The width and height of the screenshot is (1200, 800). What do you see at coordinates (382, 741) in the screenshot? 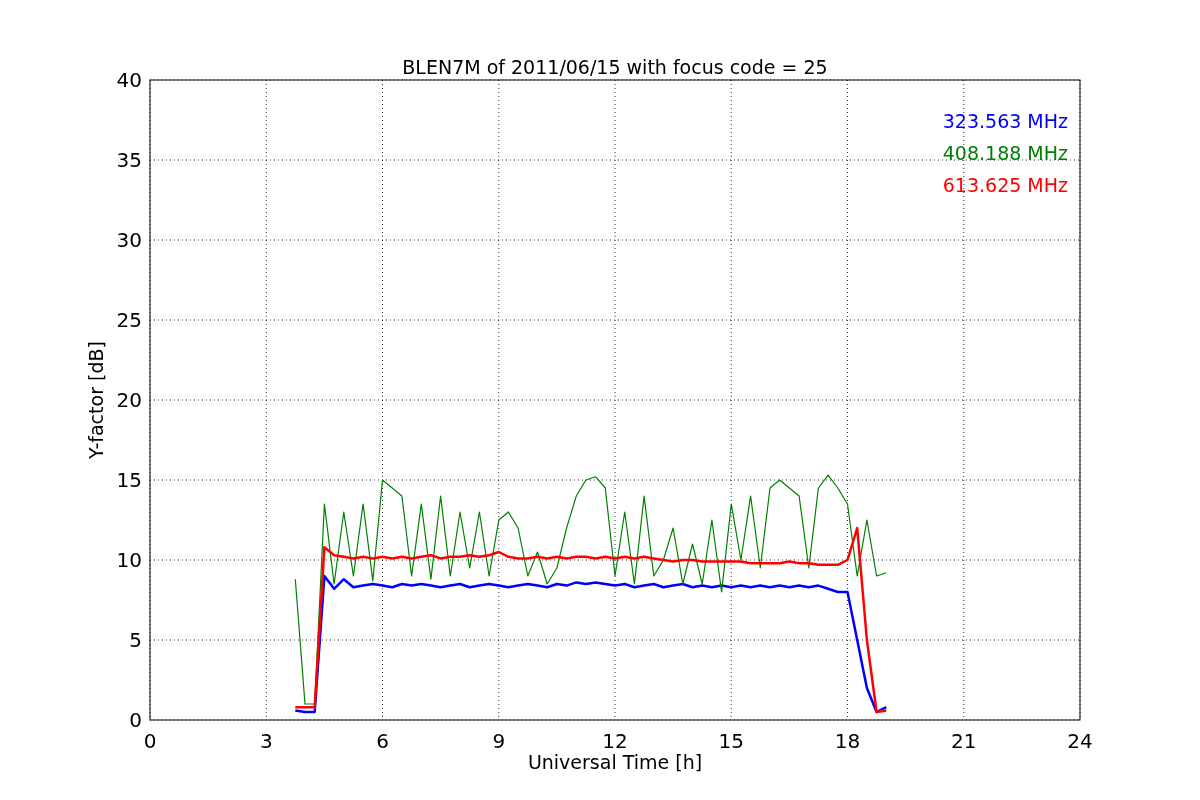
I see `x-tick-label: 6` at bounding box center [382, 741].